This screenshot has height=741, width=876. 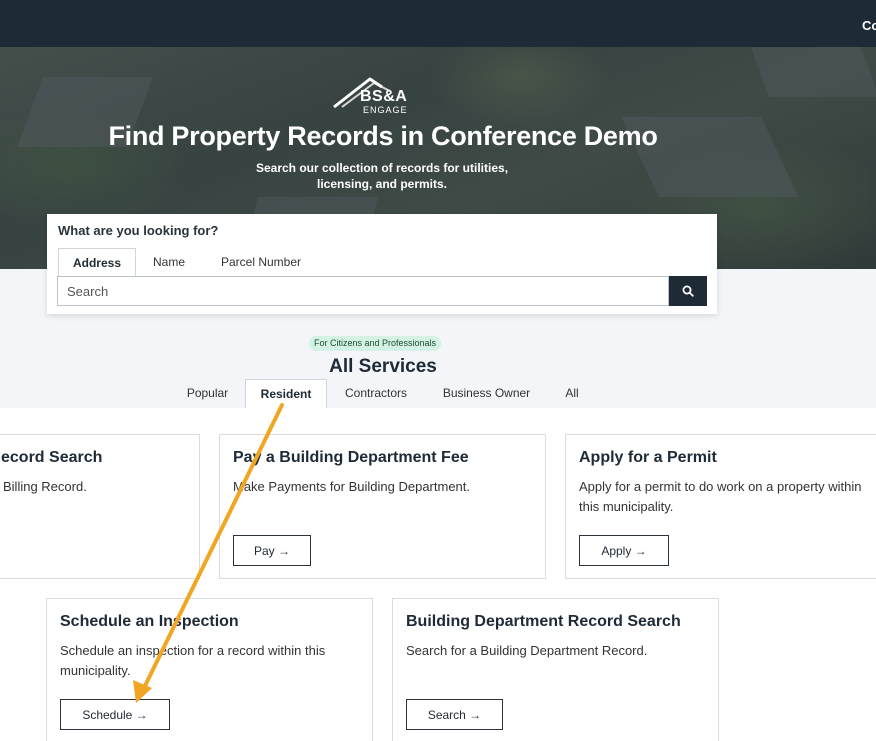 I want to click on audience-badge: For Citizens and Professionals, so click(x=375, y=343).